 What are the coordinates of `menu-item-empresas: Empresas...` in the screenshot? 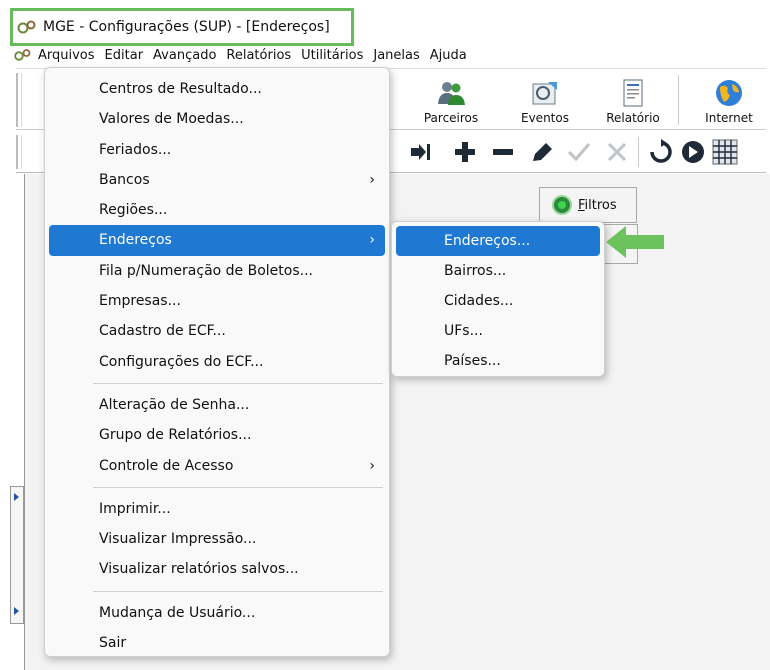 It's located at (217, 301).